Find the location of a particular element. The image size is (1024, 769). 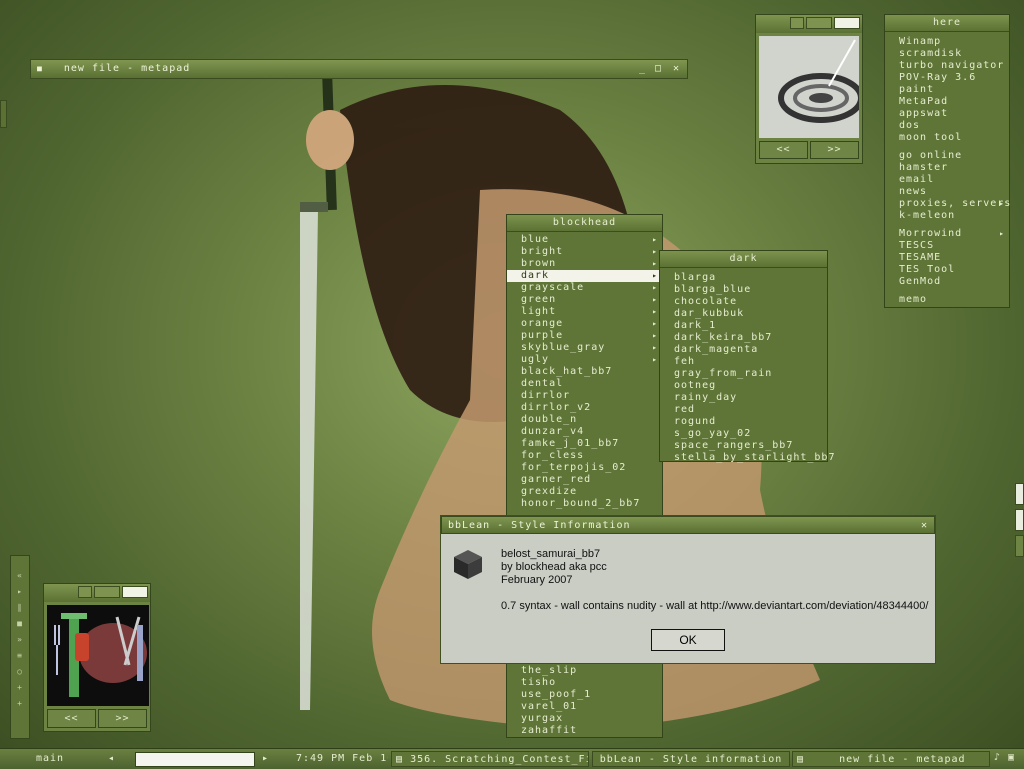

thumb-pager-bottom-titlebar is located at coordinates (97, 593).